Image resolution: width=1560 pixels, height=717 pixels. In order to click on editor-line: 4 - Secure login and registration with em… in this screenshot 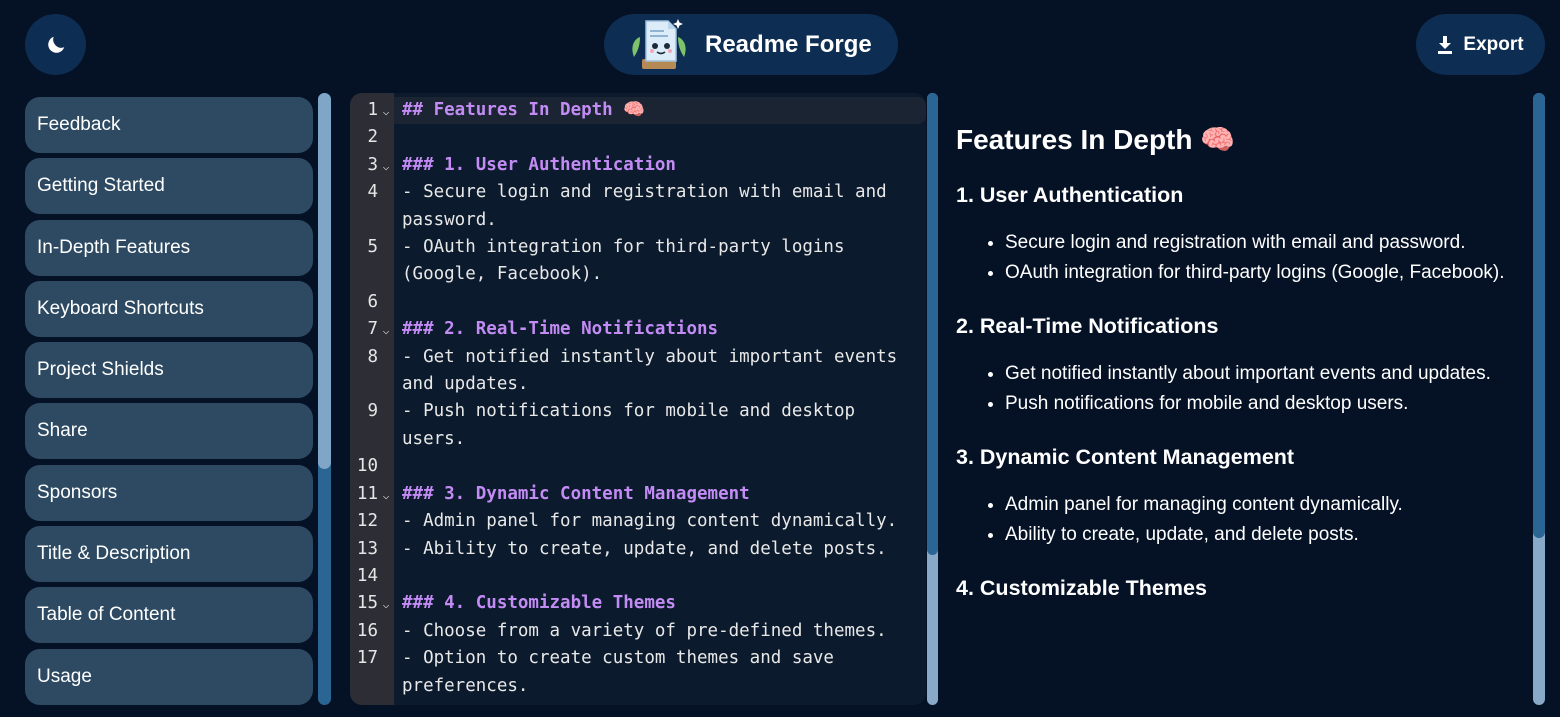, I will do `click(638, 206)`.